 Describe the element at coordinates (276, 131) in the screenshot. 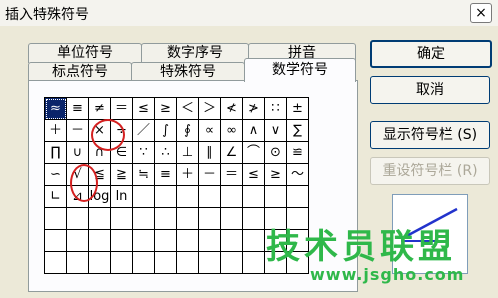

I see `symbol-cell: ∨` at that location.